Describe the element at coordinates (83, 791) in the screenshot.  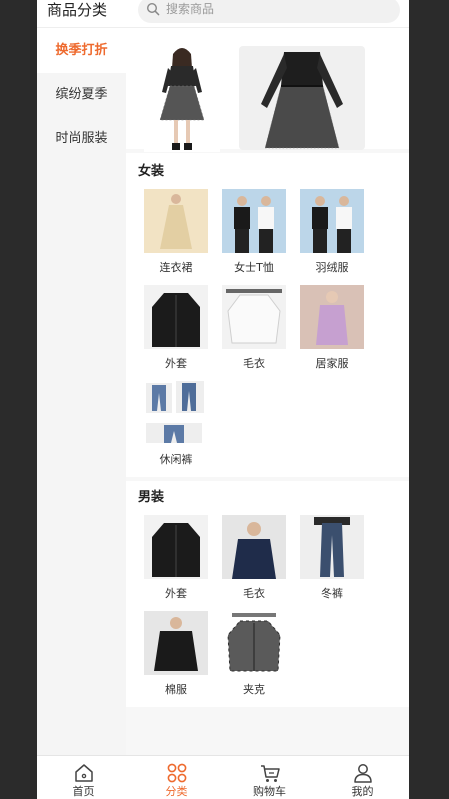
I see `tab-label: 首页` at that location.